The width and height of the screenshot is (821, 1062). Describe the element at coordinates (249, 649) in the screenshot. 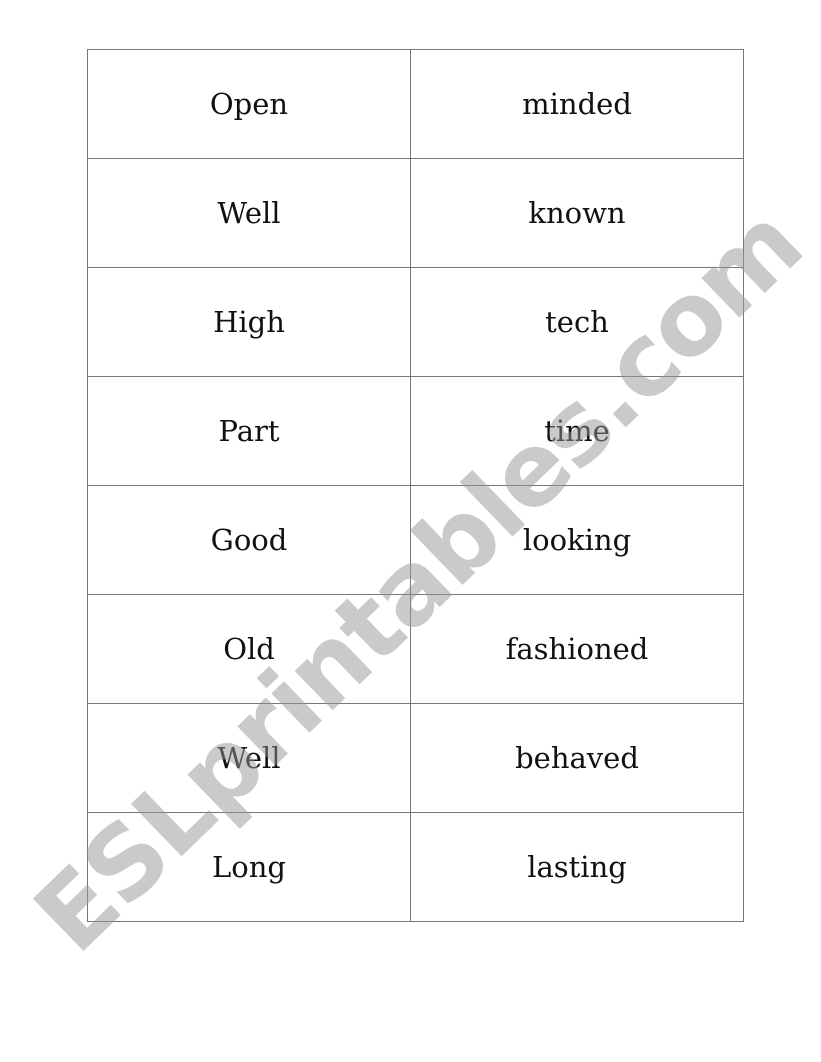

I see `left-word-cell: Old` at that location.